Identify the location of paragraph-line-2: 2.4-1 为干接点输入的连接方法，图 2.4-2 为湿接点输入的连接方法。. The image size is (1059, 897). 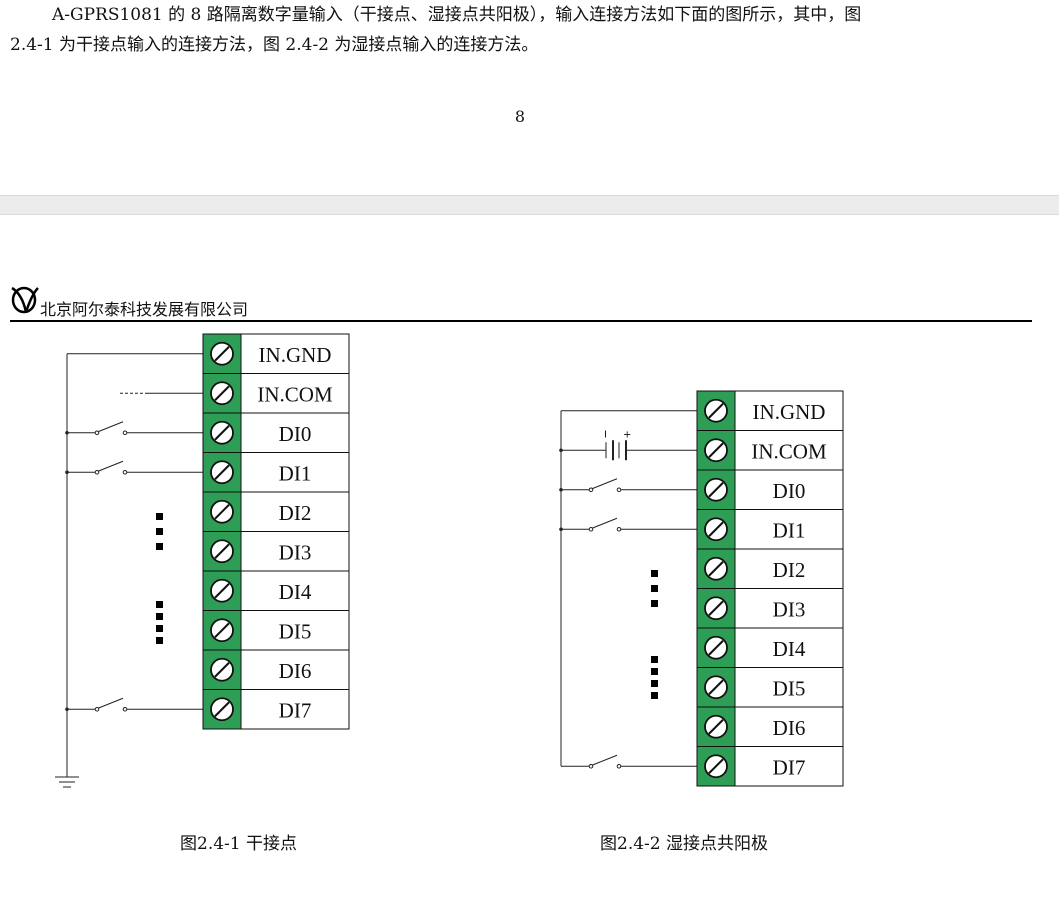
(274, 45).